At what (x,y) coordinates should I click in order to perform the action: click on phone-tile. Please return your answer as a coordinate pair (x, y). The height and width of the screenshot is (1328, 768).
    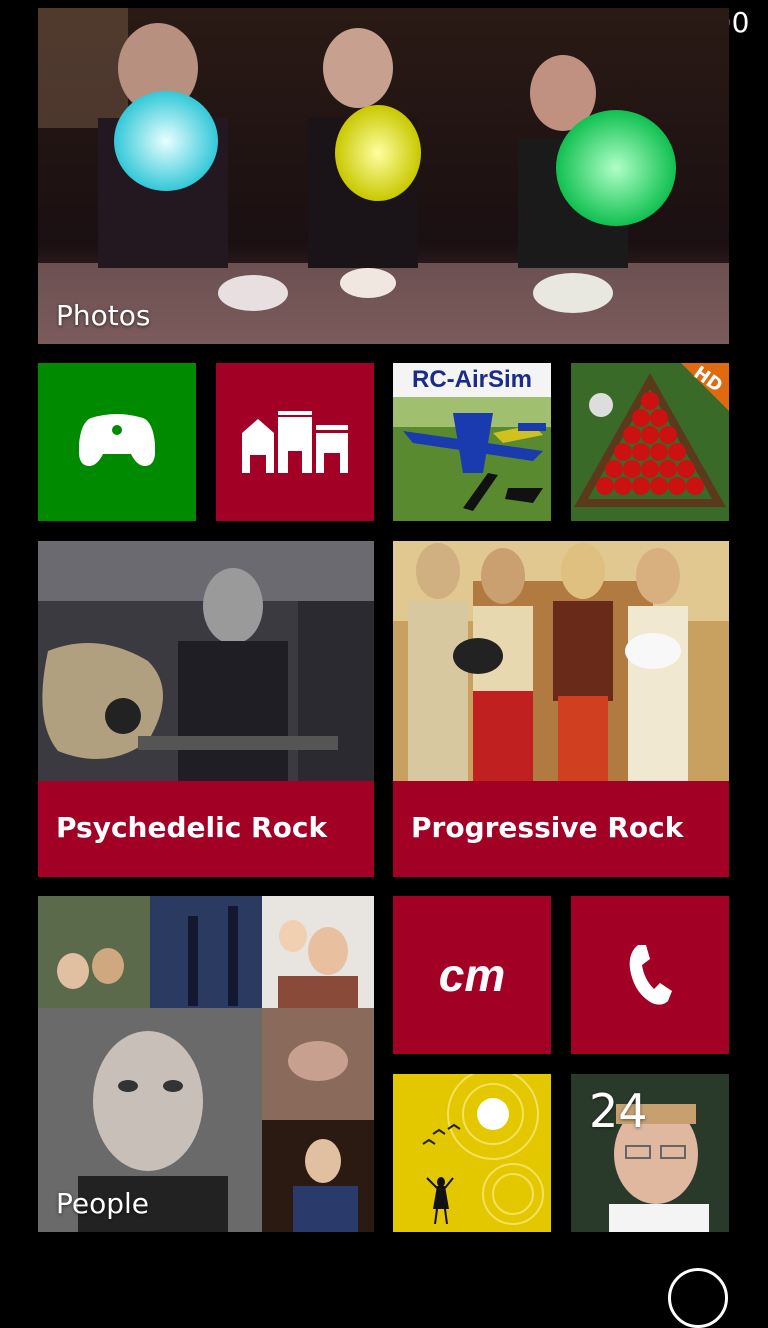
    Looking at the image, I should click on (650, 975).